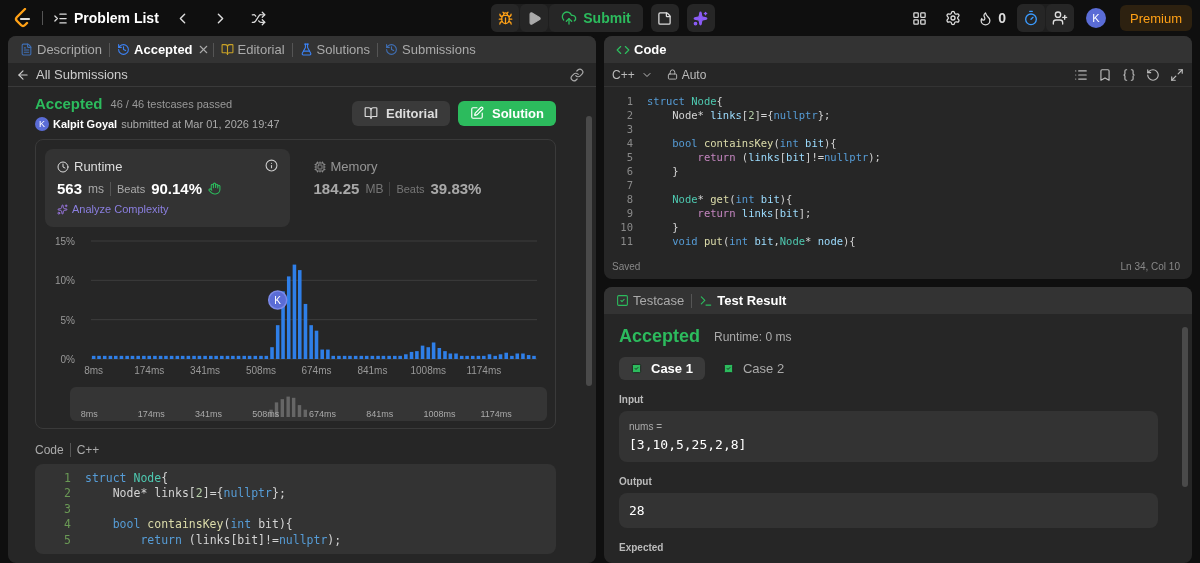  What do you see at coordinates (700, 18) in the screenshot?
I see `ai-button` at bounding box center [700, 18].